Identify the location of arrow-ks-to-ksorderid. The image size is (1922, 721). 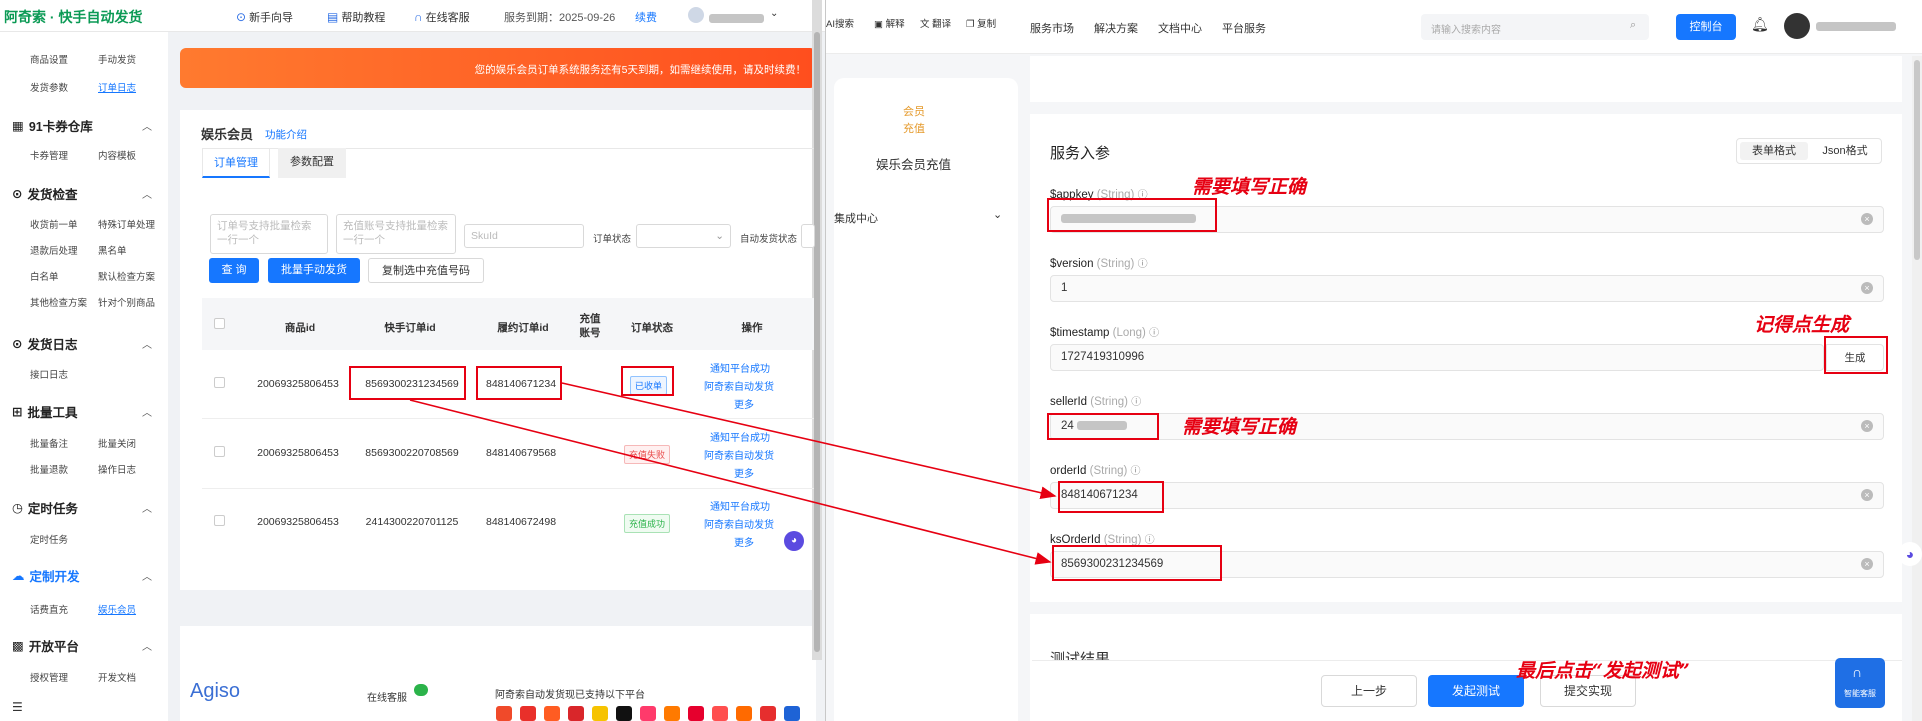
(730, 482).